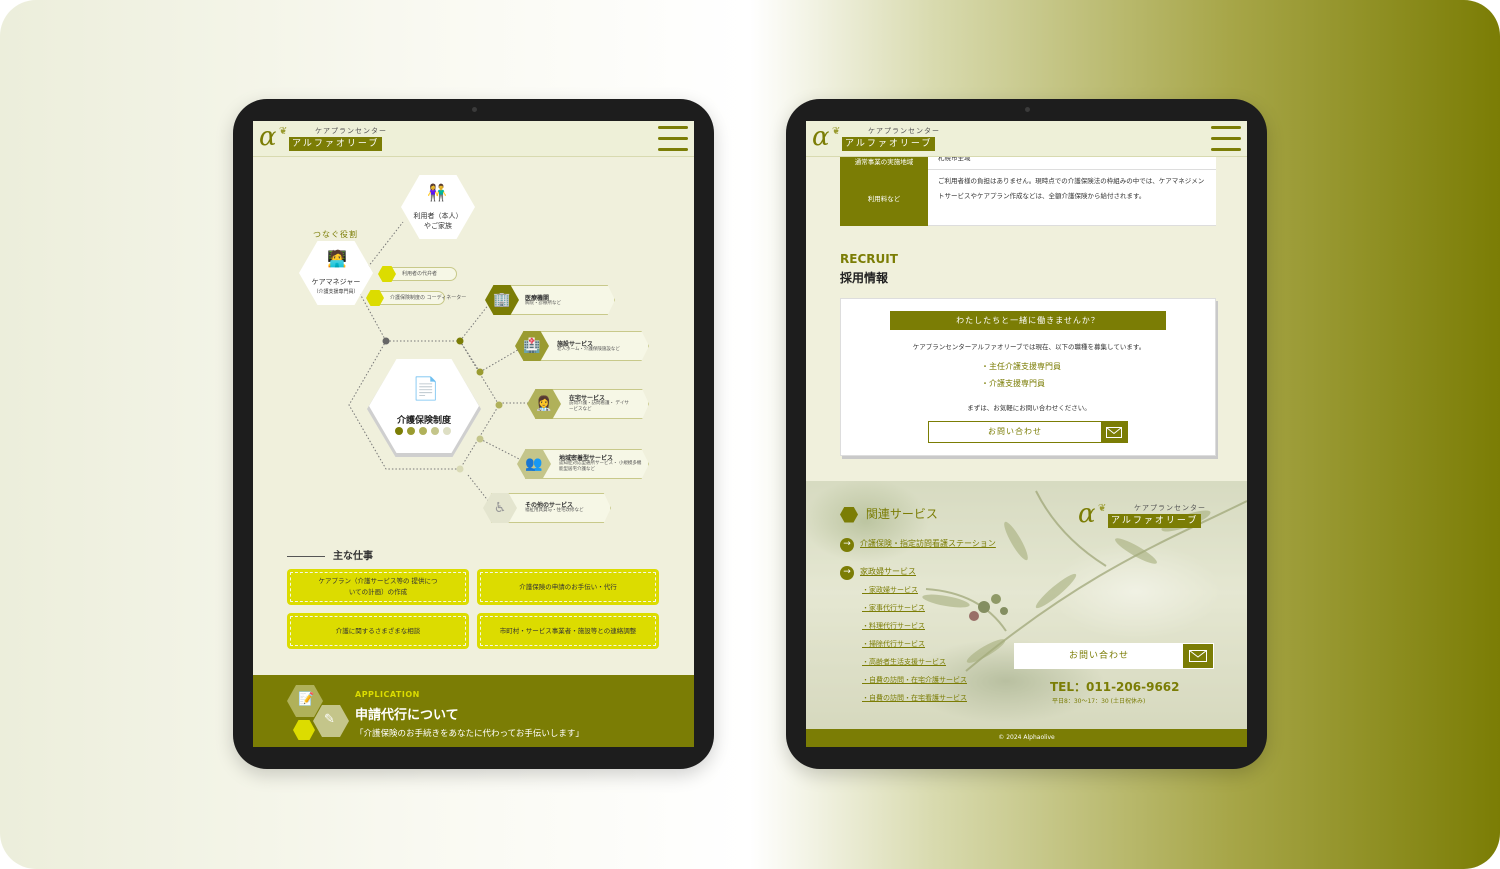 The image size is (1500, 869). I want to click on sub-link-6: ・自費の訪問・在宅介護サービス, so click(914, 680).